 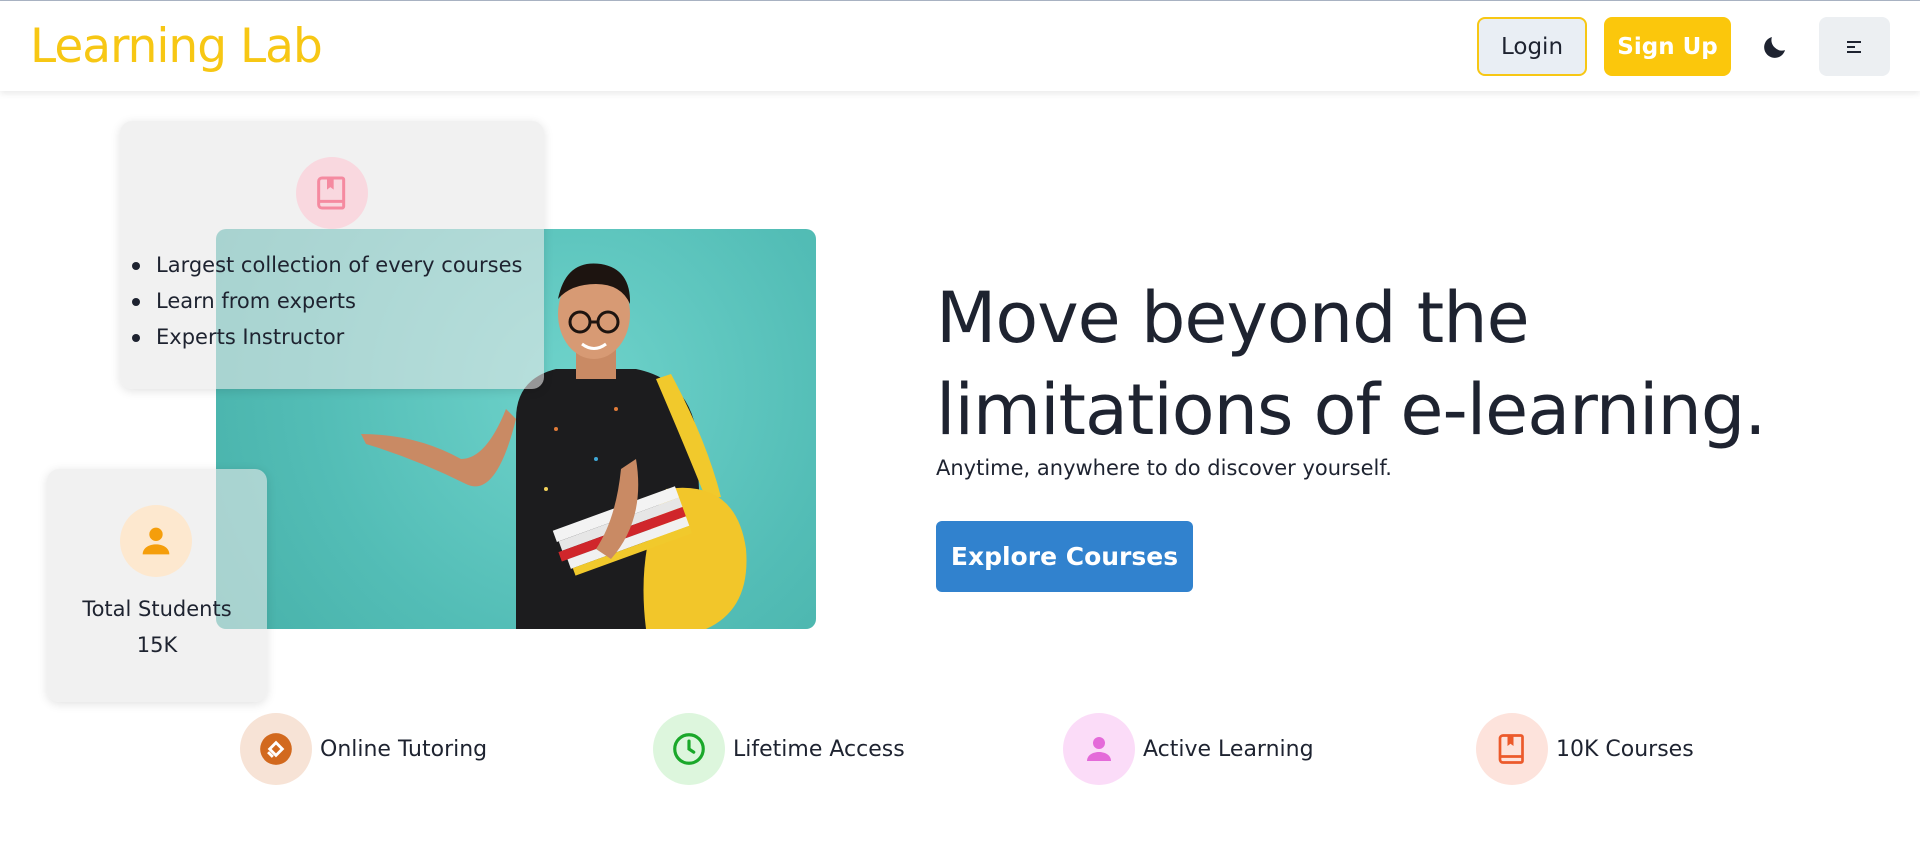 What do you see at coordinates (819, 749) in the screenshot?
I see `feature-label: Lifetime Access` at bounding box center [819, 749].